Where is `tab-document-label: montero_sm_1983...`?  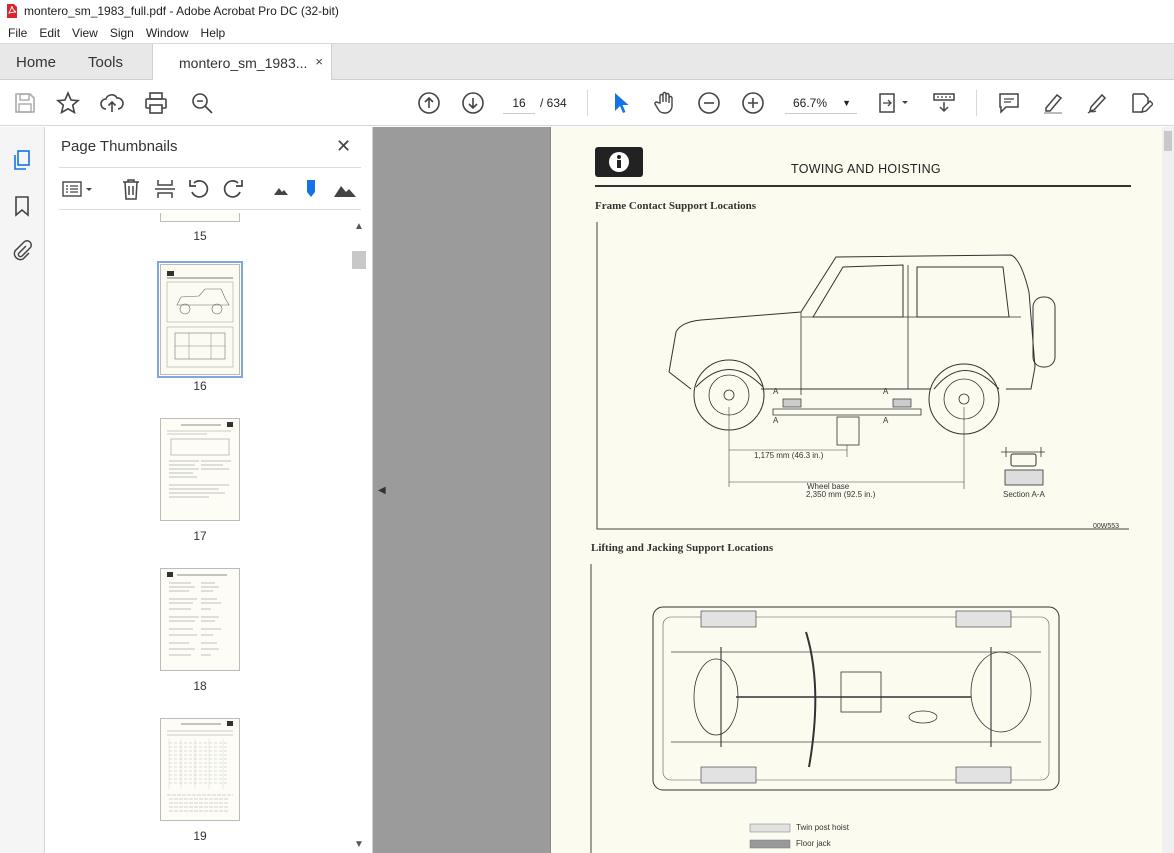 tab-document-label: montero_sm_1983... is located at coordinates (243, 62).